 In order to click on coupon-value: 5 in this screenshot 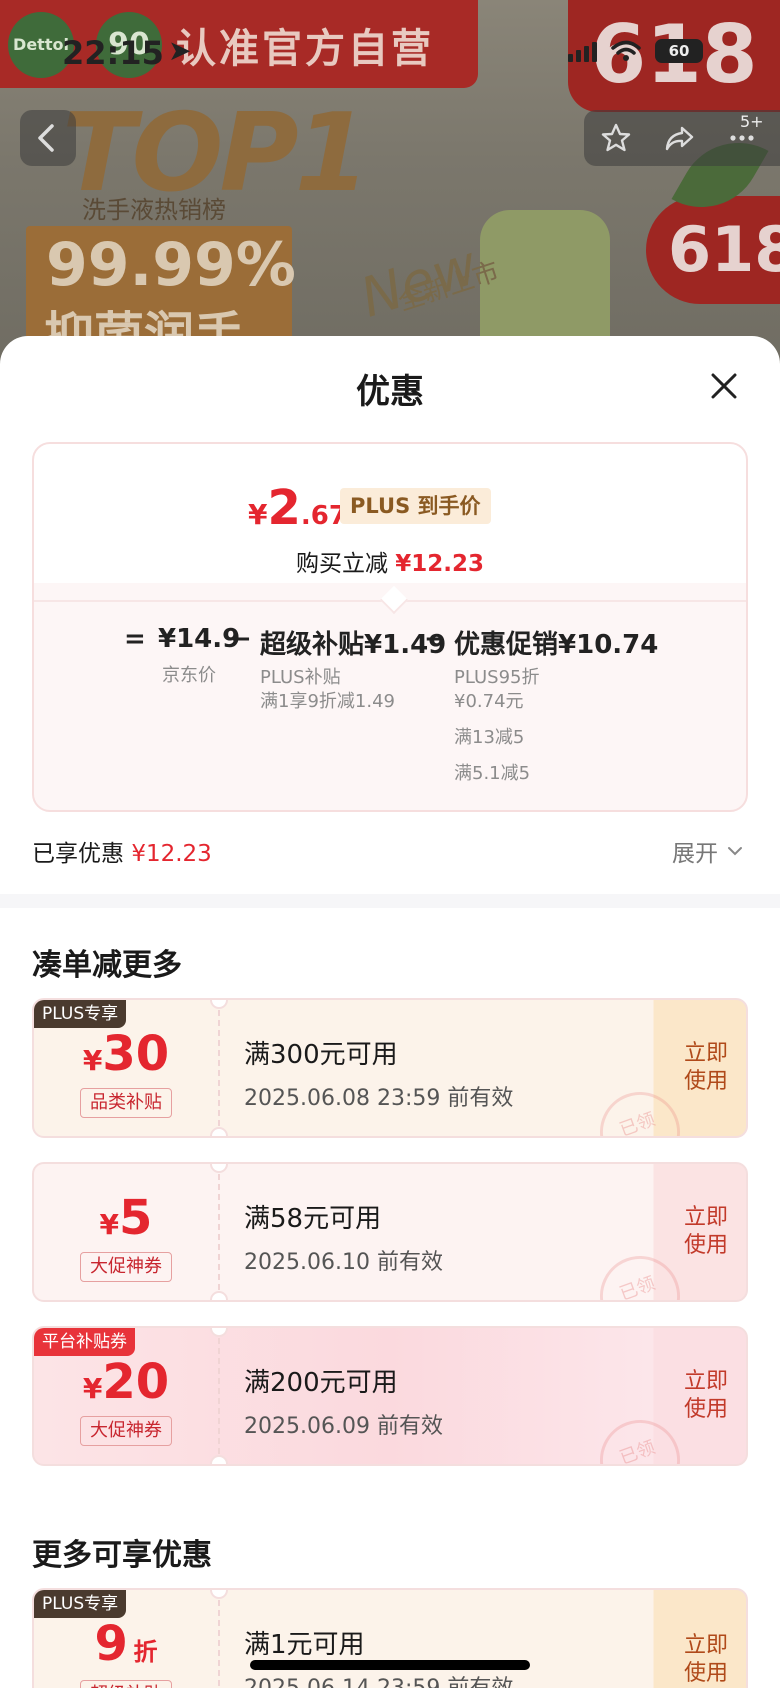, I will do `click(136, 1218)`.